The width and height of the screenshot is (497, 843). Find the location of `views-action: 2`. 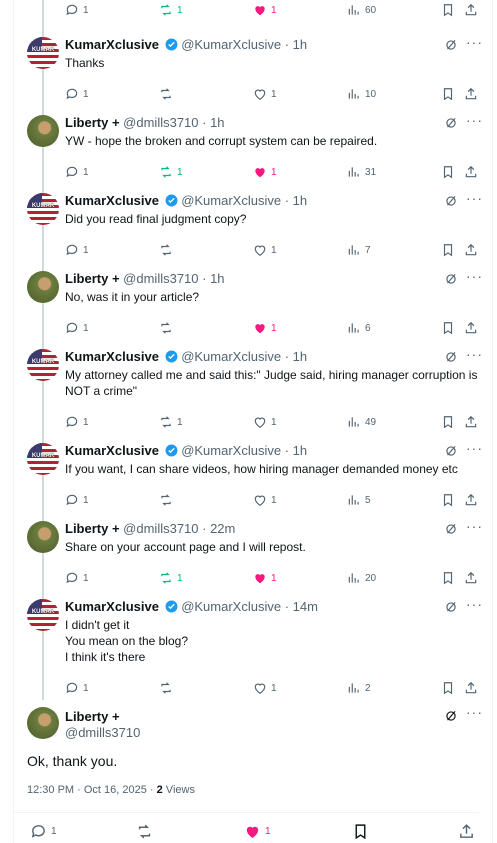

views-action: 2 is located at coordinates (359, 688).